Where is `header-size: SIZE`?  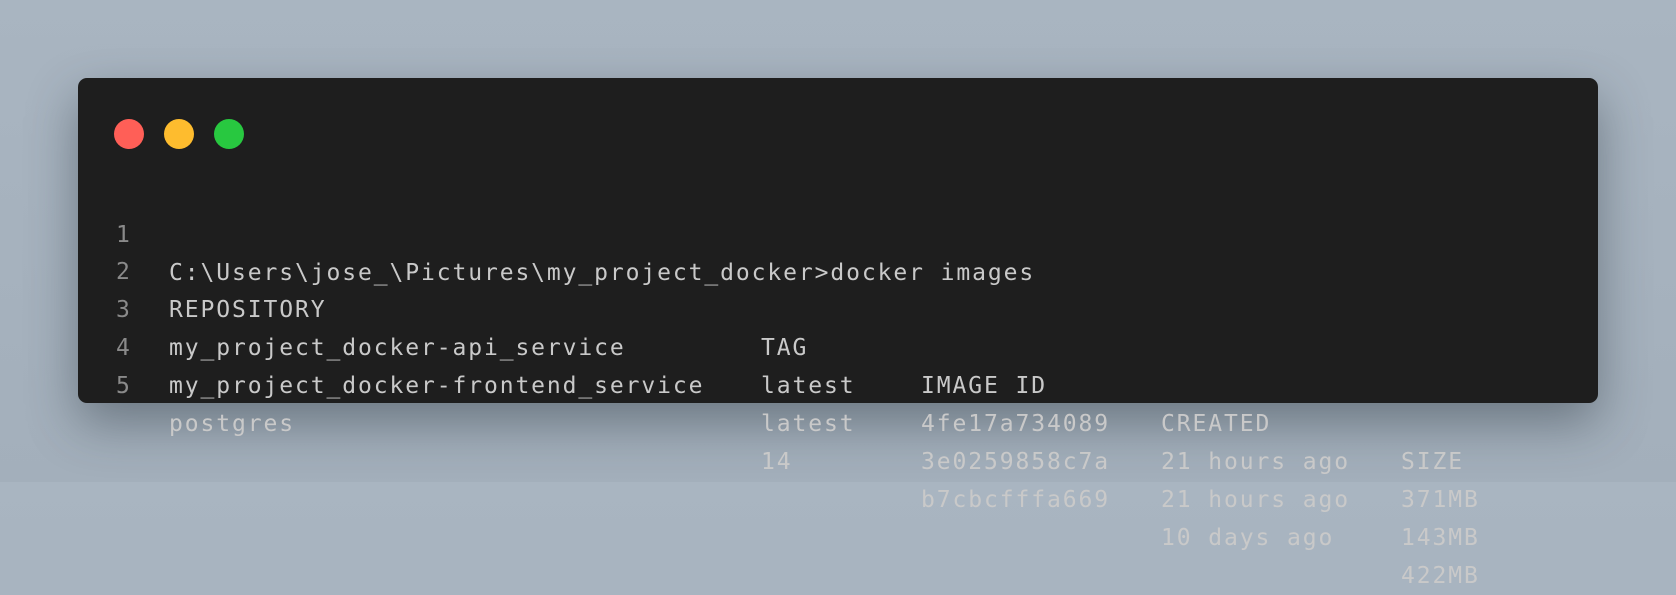
header-size: SIZE is located at coordinates (1432, 462).